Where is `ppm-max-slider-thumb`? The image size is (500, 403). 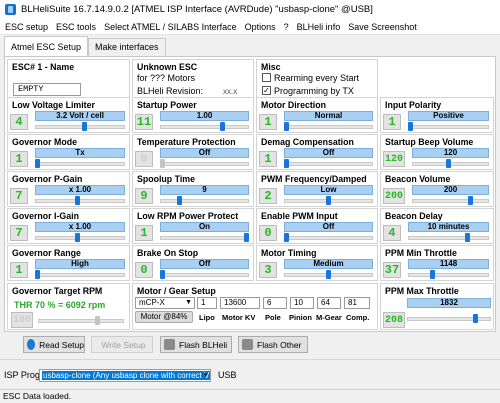 ppm-max-slider-thumb is located at coordinates (475, 318).